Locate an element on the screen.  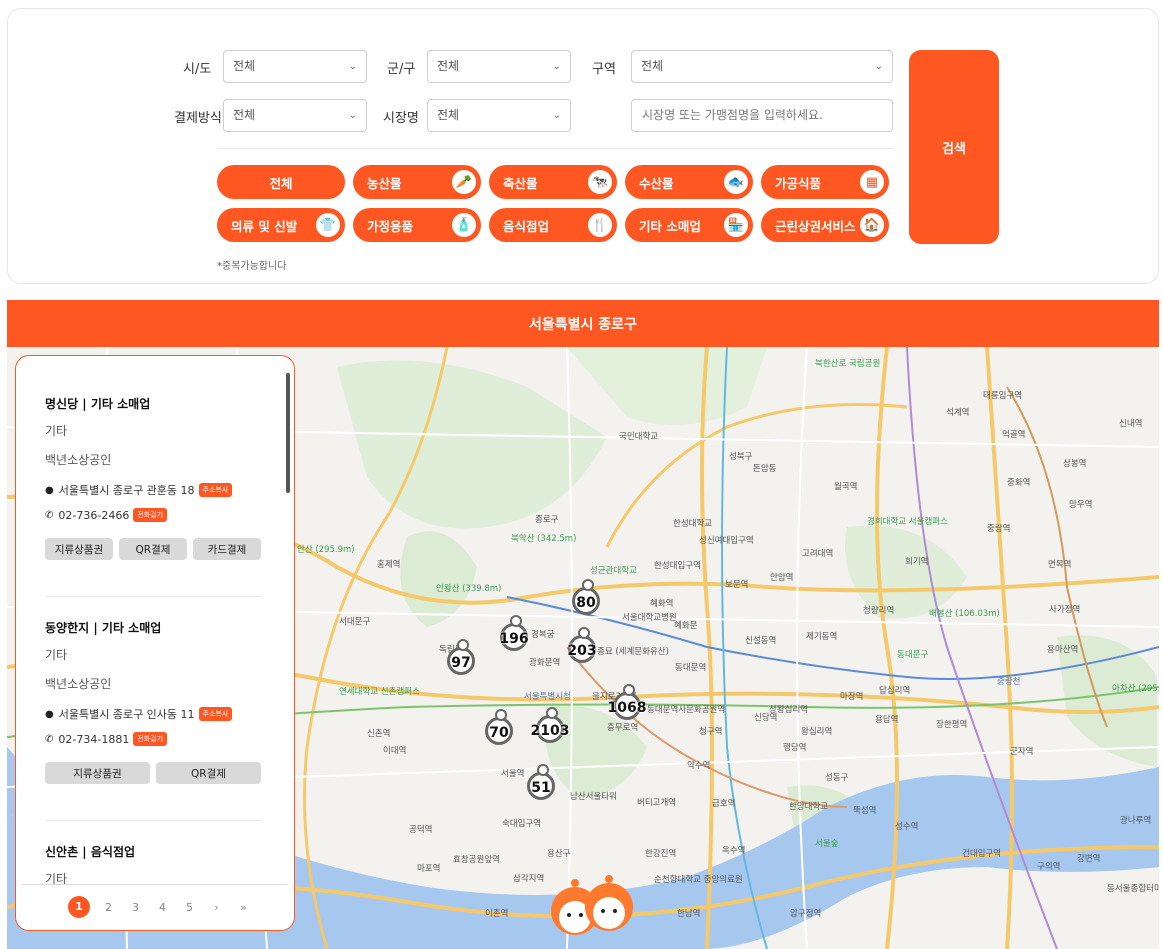
store-address: 서울특별시 종로구 인사동 11 is located at coordinates (126, 714).